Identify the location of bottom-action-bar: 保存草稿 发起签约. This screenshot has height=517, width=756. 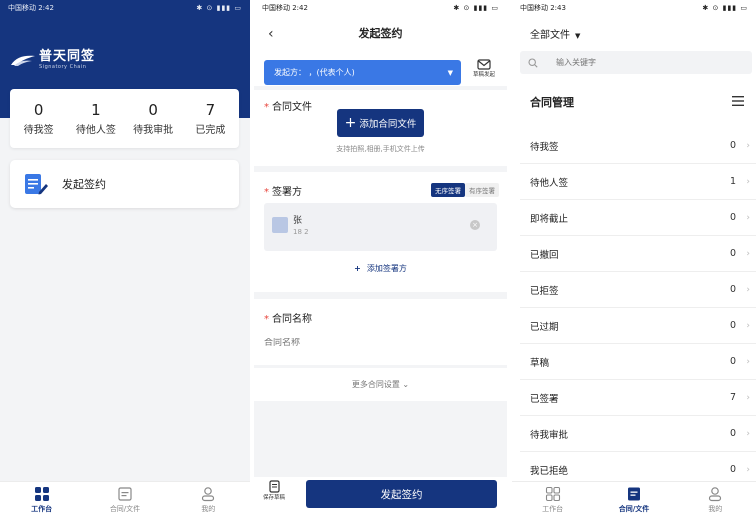
(380, 497).